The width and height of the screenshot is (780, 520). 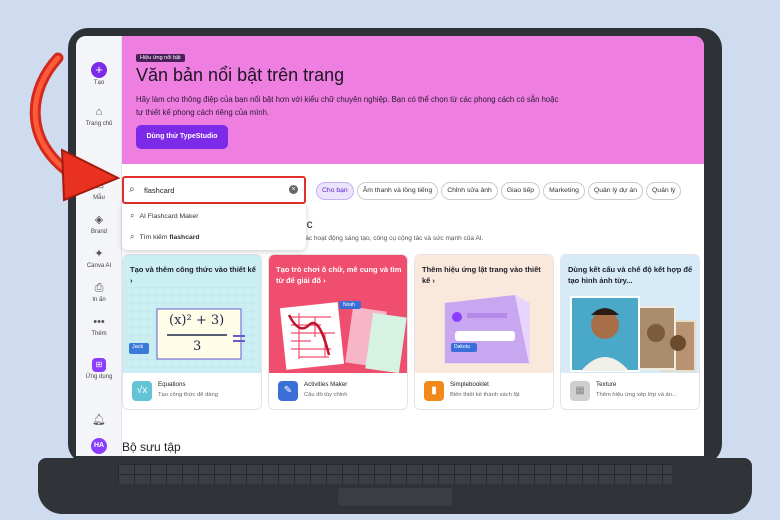 I want to click on app-name: Activities Maker, so click(x=326, y=384).